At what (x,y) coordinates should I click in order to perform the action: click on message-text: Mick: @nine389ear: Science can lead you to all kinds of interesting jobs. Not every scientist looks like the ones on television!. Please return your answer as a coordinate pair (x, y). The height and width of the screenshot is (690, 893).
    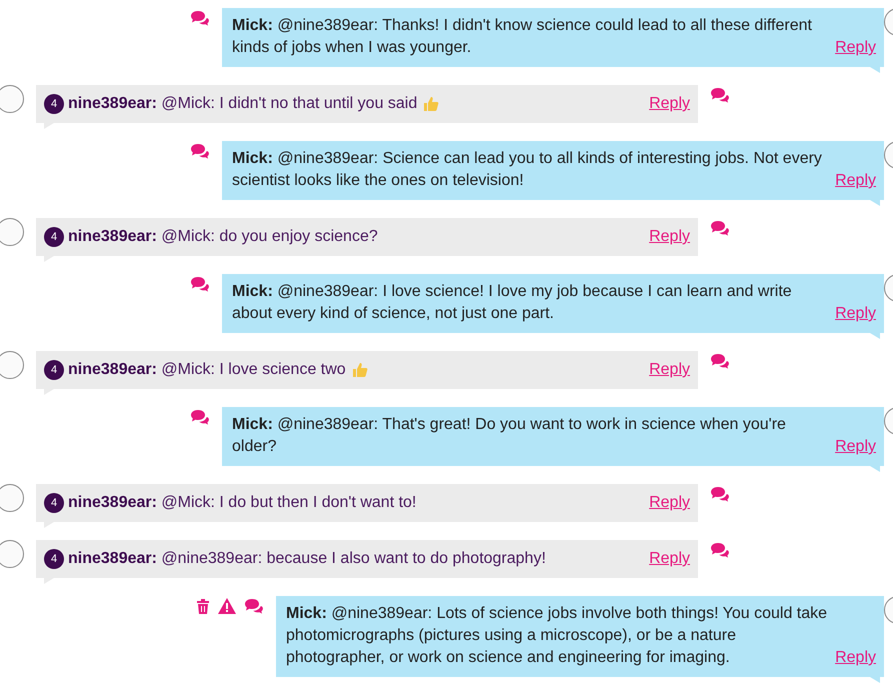
    Looking at the image, I should click on (527, 170).